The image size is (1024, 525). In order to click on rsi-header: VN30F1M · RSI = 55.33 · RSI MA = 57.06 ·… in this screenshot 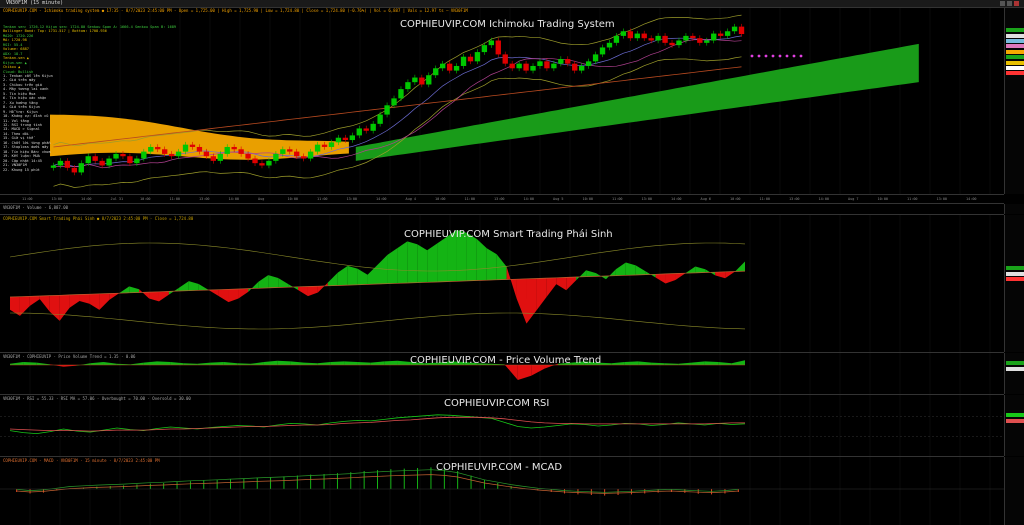, I will do `click(97, 398)`.